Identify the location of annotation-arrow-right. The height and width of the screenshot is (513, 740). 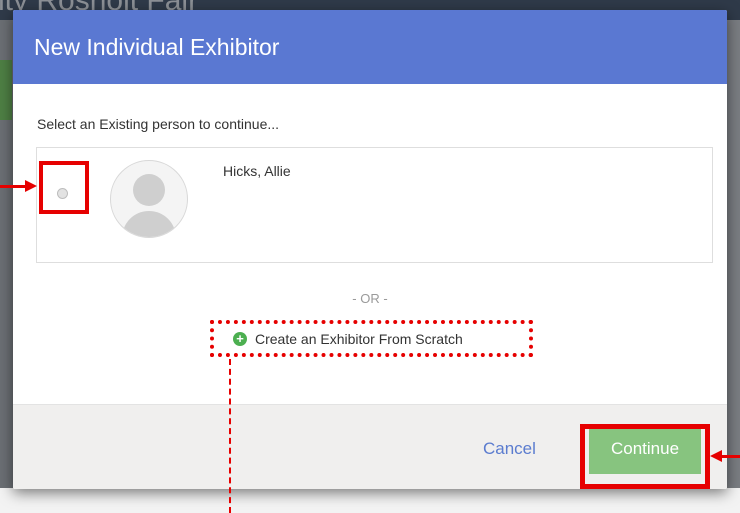
(731, 456).